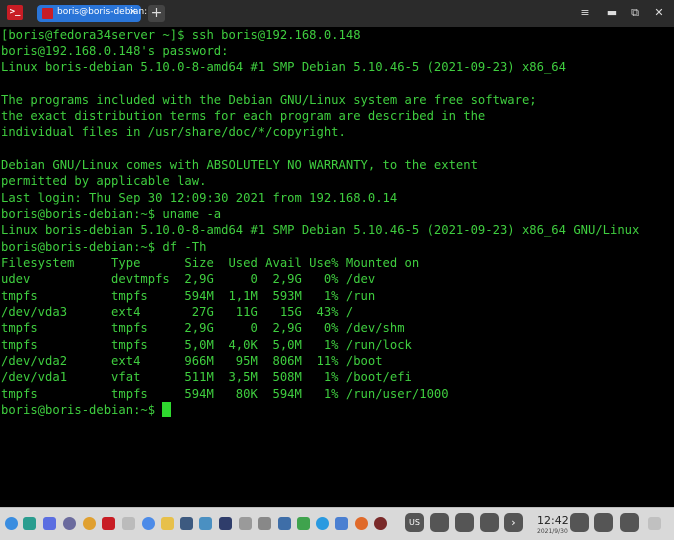  Describe the element at coordinates (177, 312) in the screenshot. I see `terminal-line: /dev/vda3 ext4 27G 11G 15G 43% /` at that location.